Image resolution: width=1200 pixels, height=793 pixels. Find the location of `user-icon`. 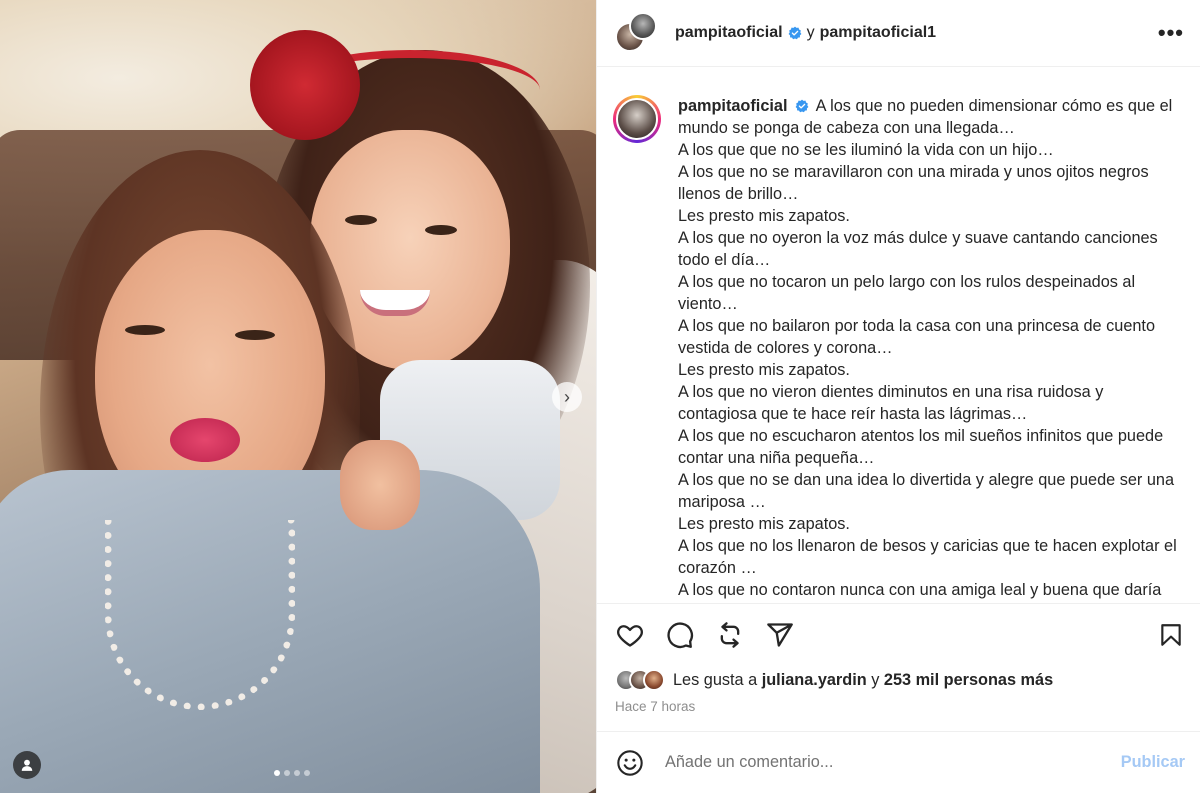

user-icon is located at coordinates (27, 765).